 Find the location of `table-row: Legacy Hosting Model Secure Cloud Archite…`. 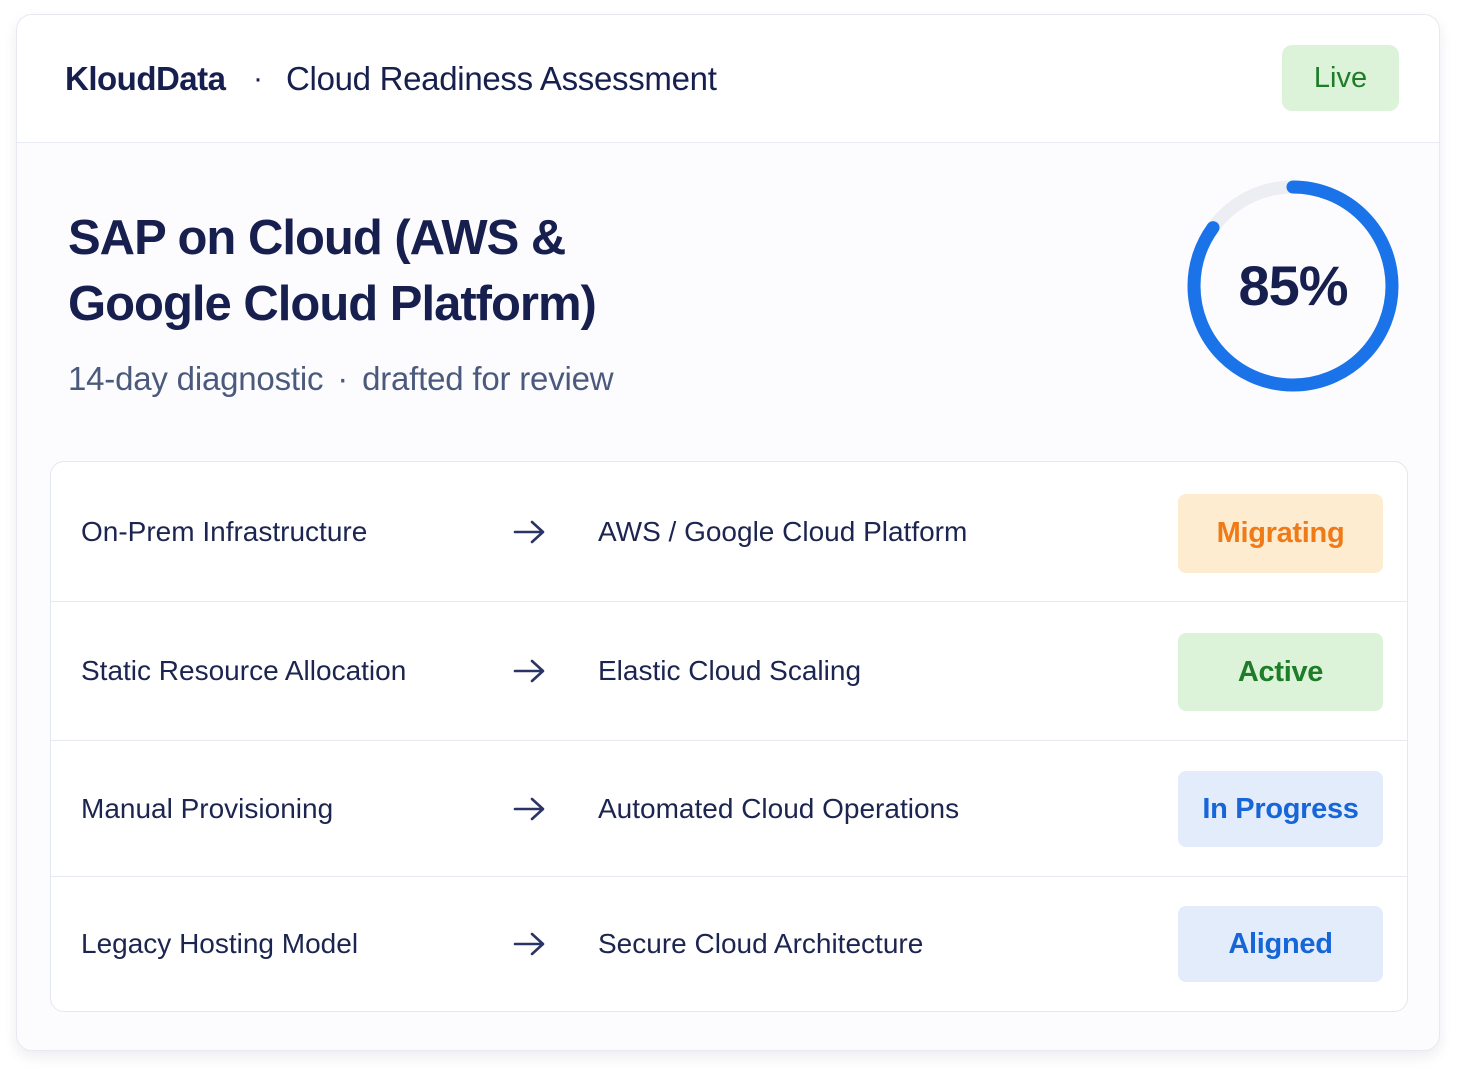

table-row: Legacy Hosting Model Secure Cloud Archite… is located at coordinates (729, 944).